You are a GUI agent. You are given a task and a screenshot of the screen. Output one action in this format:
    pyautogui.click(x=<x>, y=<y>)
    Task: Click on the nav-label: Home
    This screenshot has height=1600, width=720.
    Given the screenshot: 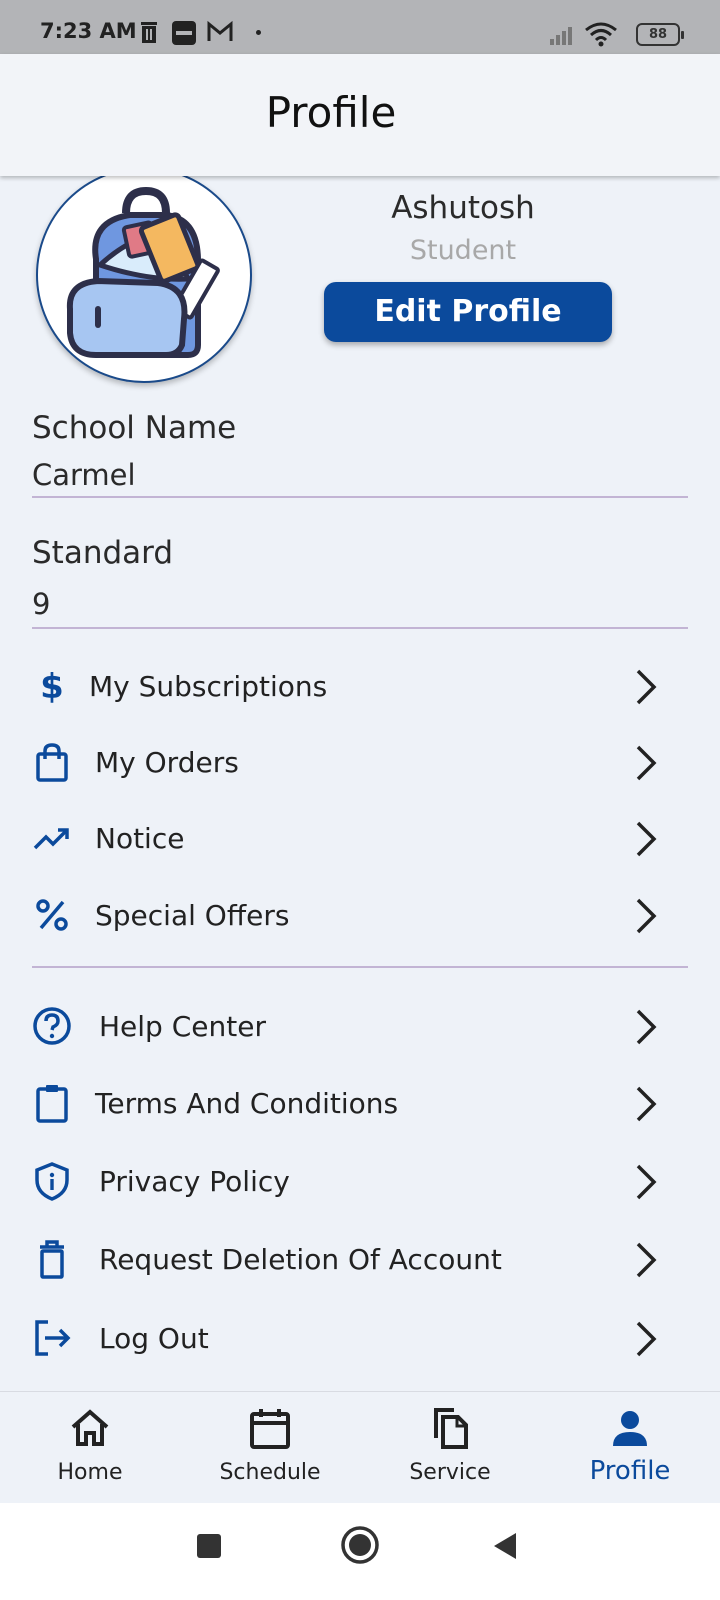 What is the action you would take?
    pyautogui.click(x=90, y=1472)
    